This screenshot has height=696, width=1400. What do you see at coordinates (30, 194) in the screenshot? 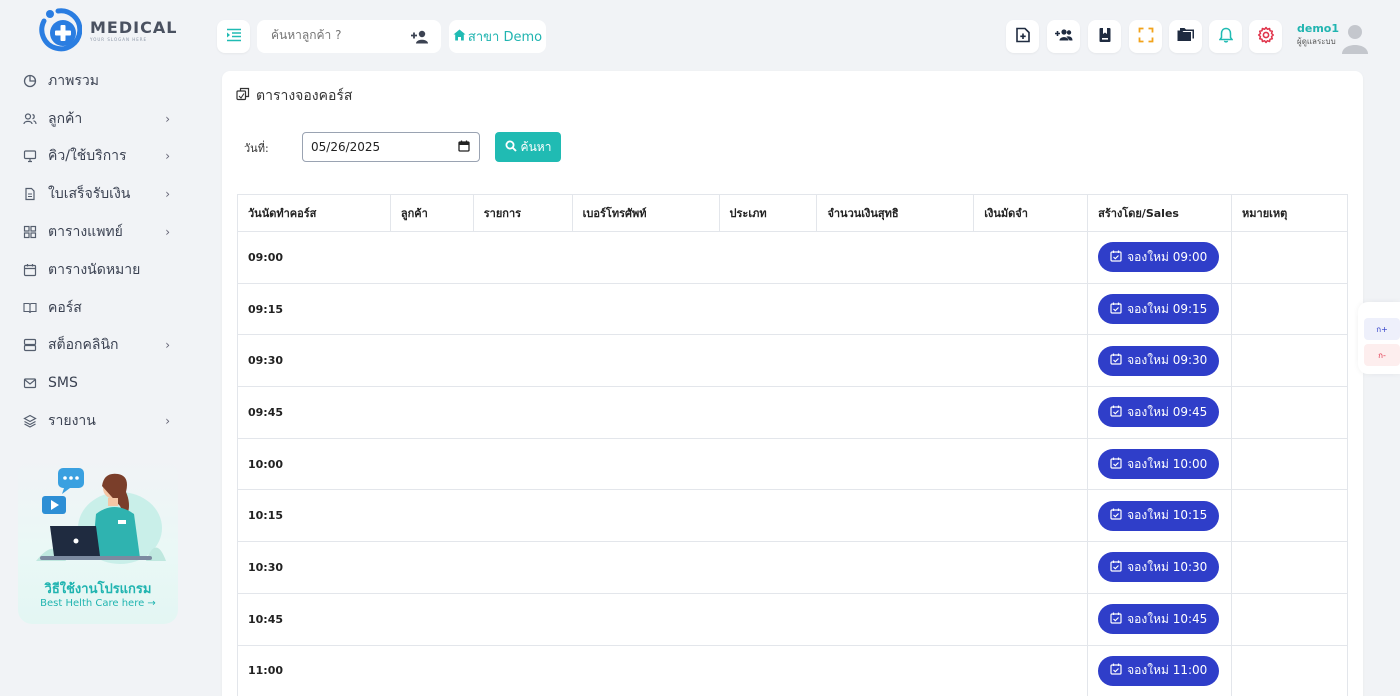
I see `document-icon` at bounding box center [30, 194].